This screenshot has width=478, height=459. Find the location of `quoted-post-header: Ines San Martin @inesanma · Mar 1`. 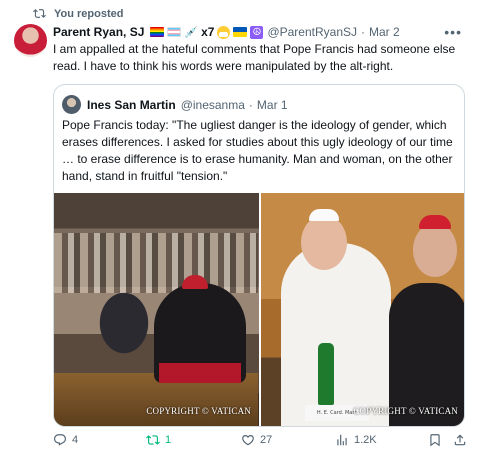

quoted-post-header: Ines San Martin @inesanma · Mar 1 is located at coordinates (175, 104).